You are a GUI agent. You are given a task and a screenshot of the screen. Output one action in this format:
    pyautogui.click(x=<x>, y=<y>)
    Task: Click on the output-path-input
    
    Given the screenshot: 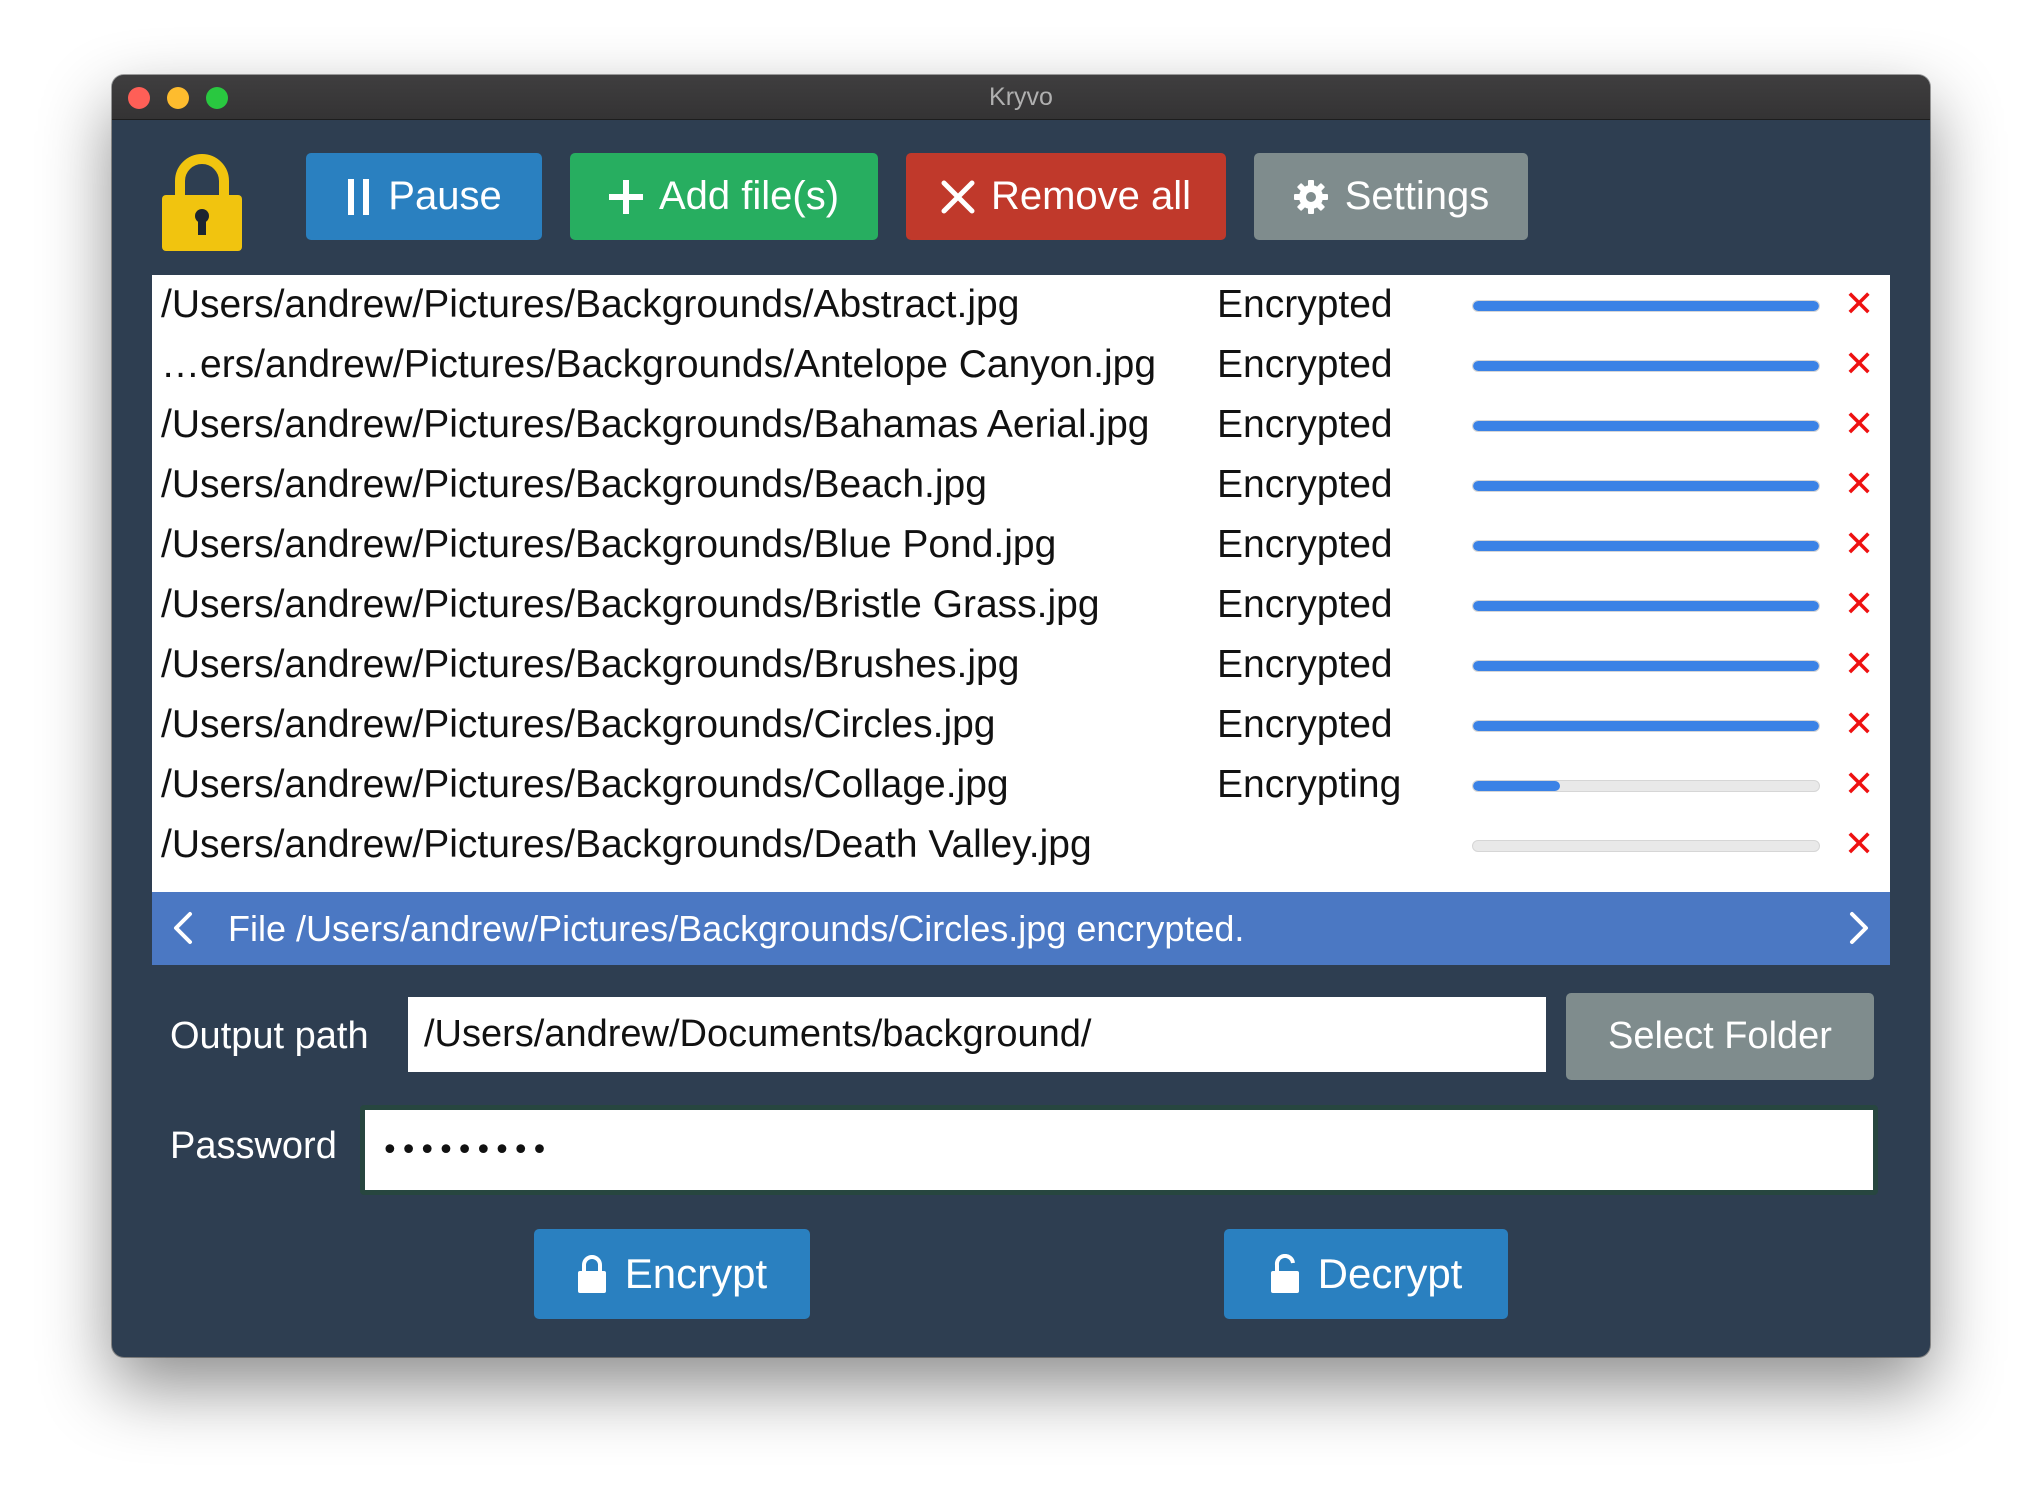 What is the action you would take?
    pyautogui.click(x=977, y=1034)
    